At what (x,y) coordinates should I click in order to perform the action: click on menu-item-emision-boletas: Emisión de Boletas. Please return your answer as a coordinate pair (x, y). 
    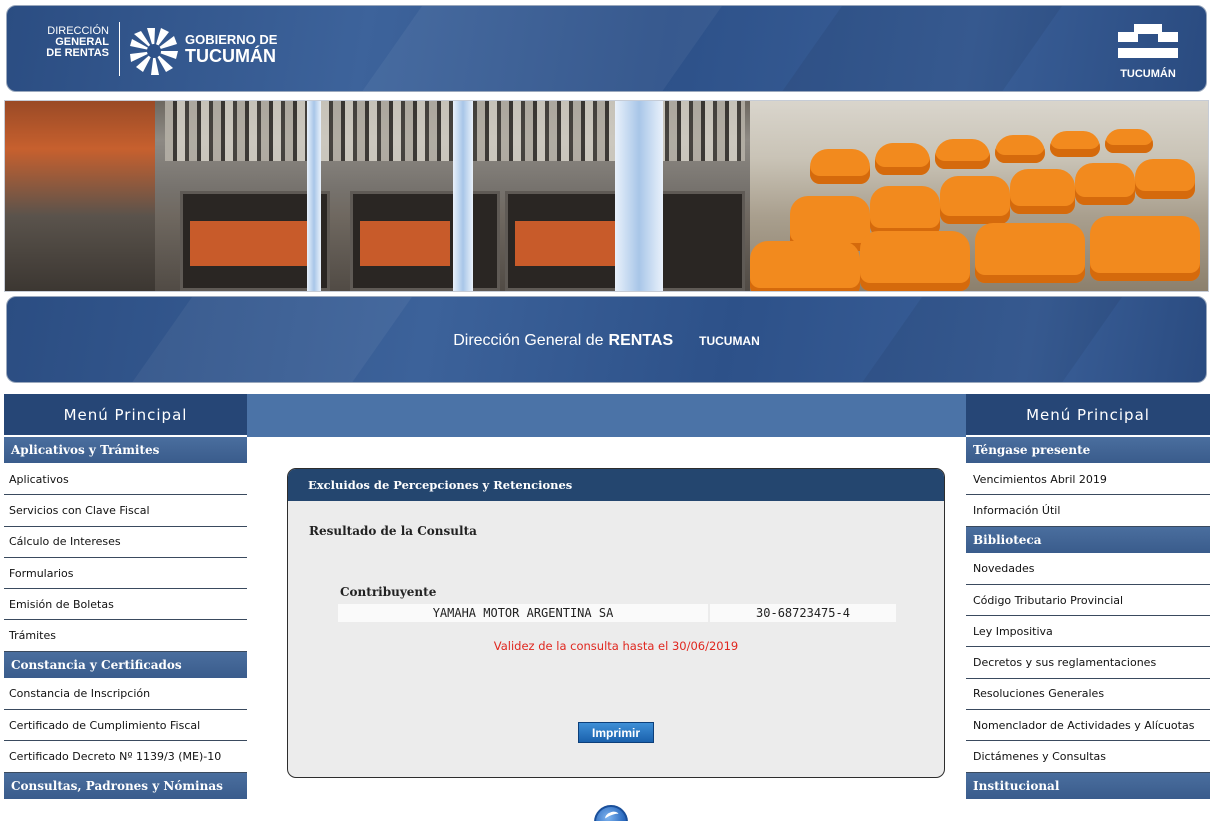
    Looking at the image, I should click on (125, 605).